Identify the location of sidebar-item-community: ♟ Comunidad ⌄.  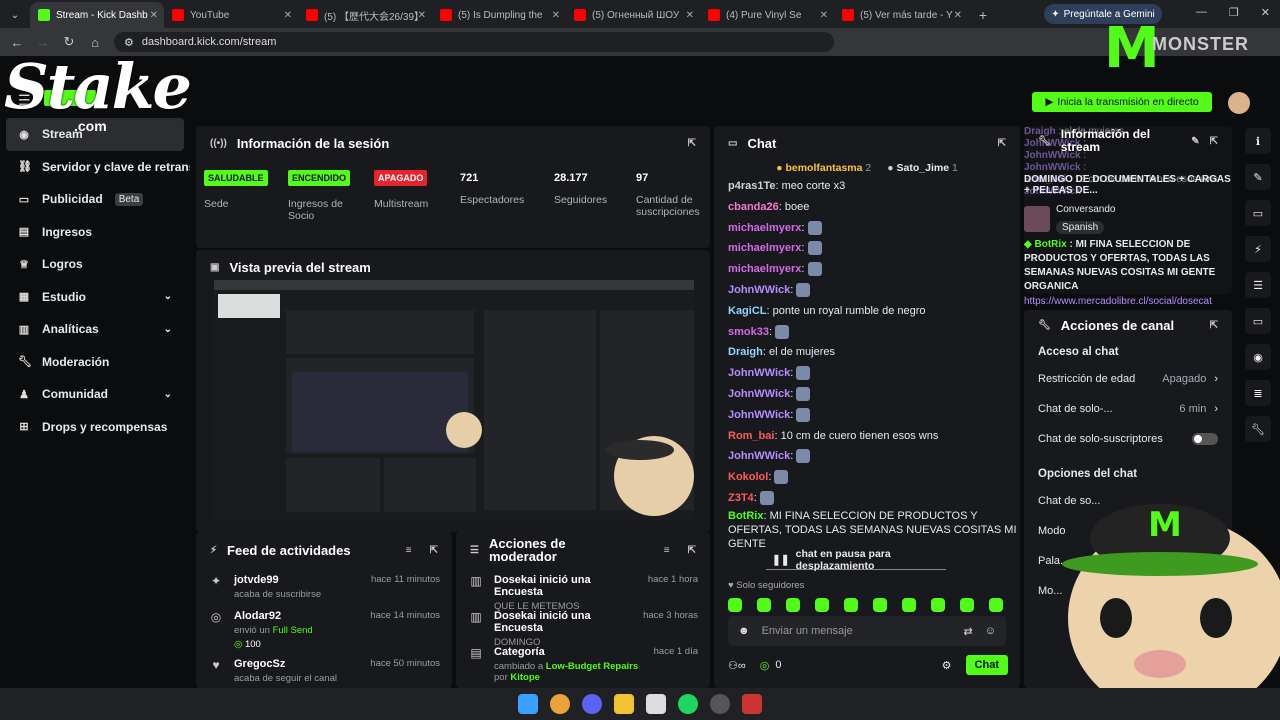
(95, 394).